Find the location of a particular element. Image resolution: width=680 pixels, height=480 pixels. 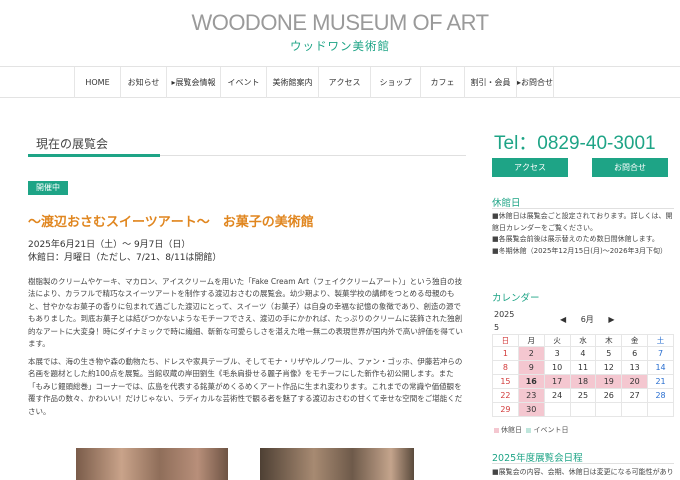

nav-item-2: ▸展覧会情報 is located at coordinates (193, 82).